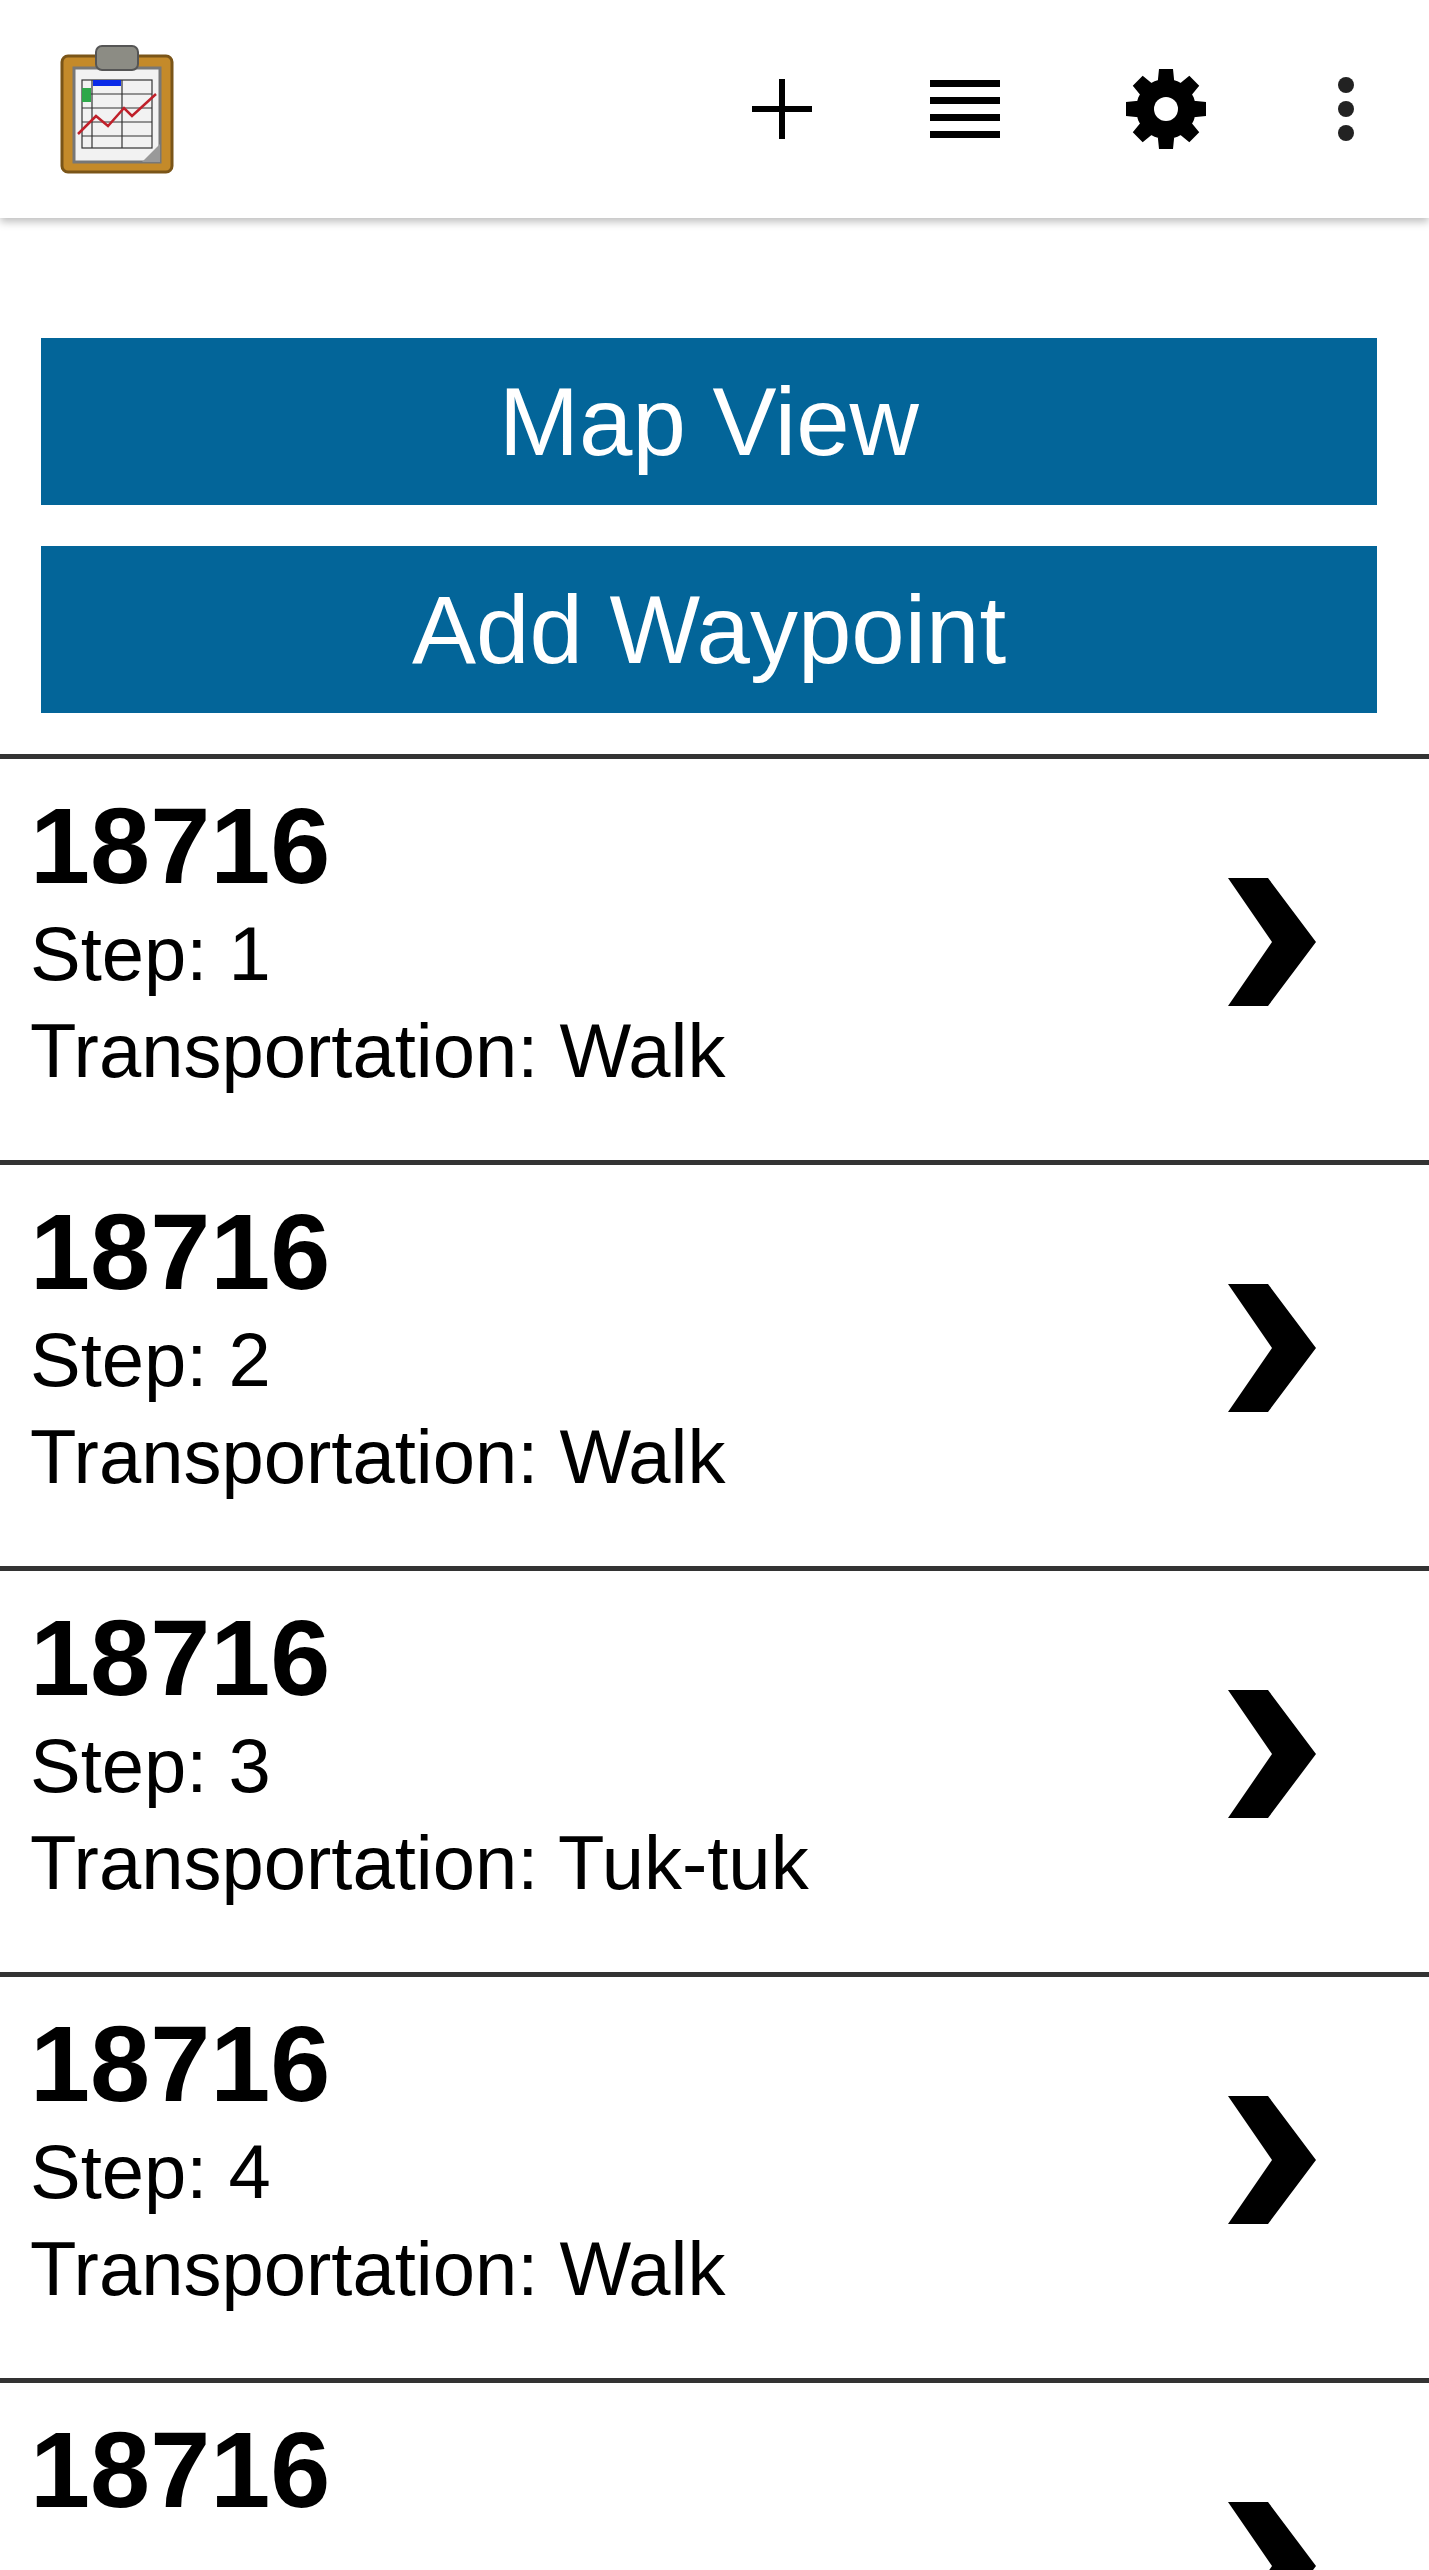 This screenshot has width=1429, height=2570. Describe the element at coordinates (709, 421) in the screenshot. I see `action-button: Map View` at that location.